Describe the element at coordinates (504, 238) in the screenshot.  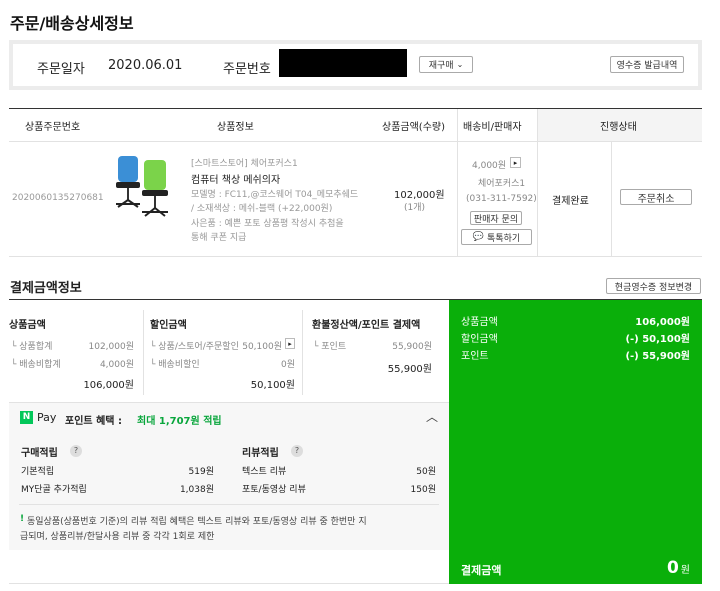
I see `talktalk-label: 톡톡하기` at that location.